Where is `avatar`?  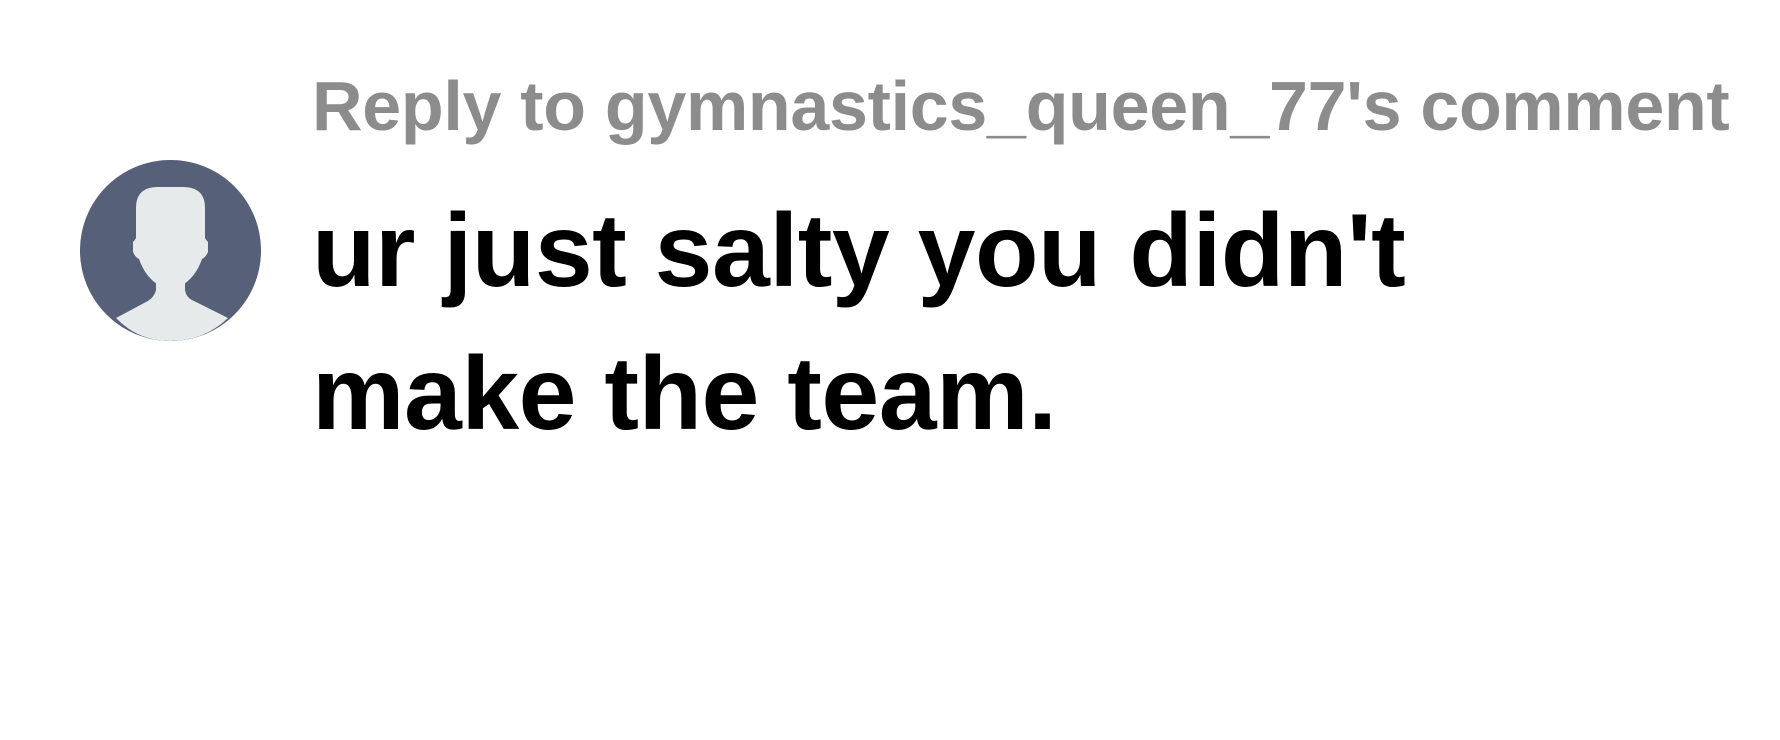
avatar is located at coordinates (170, 250).